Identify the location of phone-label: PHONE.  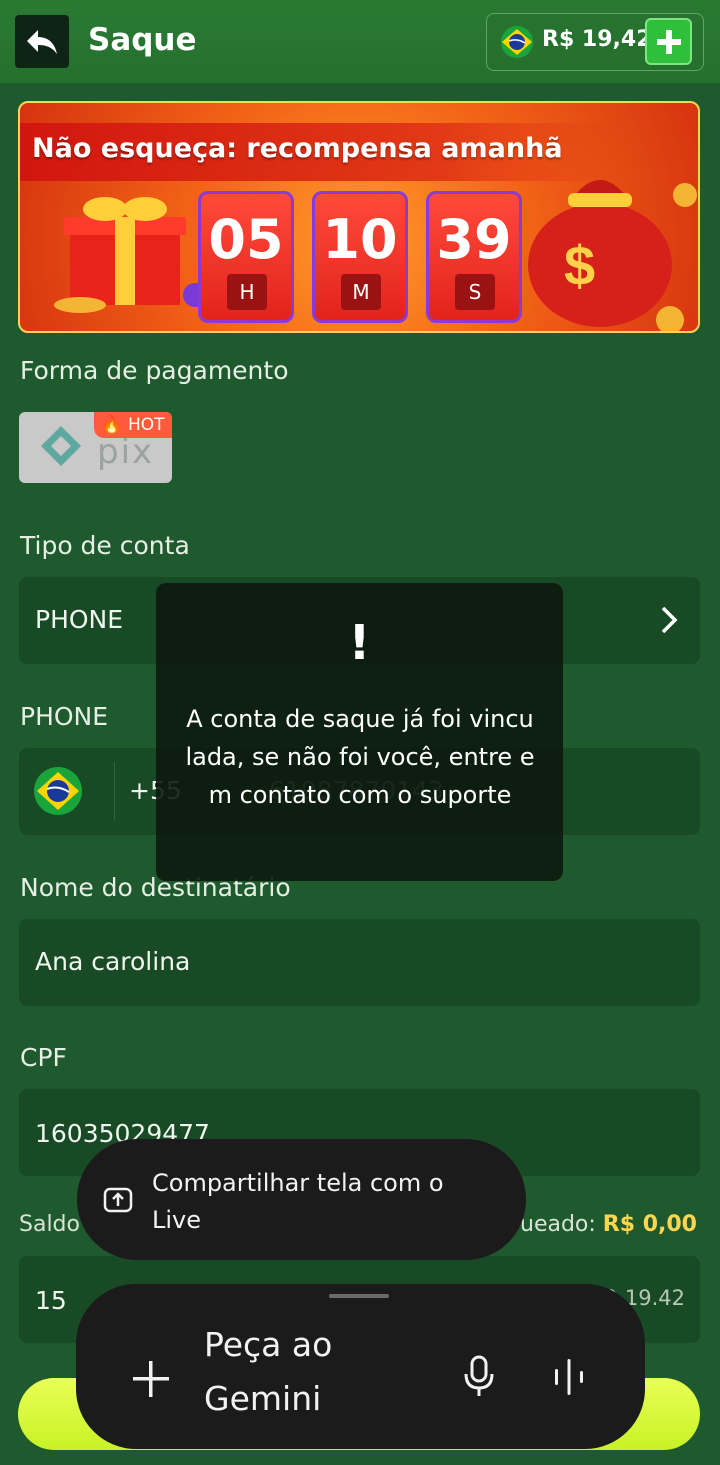
(64, 716).